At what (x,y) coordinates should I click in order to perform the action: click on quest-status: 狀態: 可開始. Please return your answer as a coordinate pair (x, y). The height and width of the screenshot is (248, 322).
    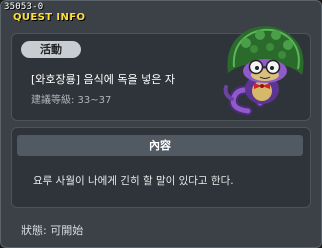
    Looking at the image, I should click on (52, 230).